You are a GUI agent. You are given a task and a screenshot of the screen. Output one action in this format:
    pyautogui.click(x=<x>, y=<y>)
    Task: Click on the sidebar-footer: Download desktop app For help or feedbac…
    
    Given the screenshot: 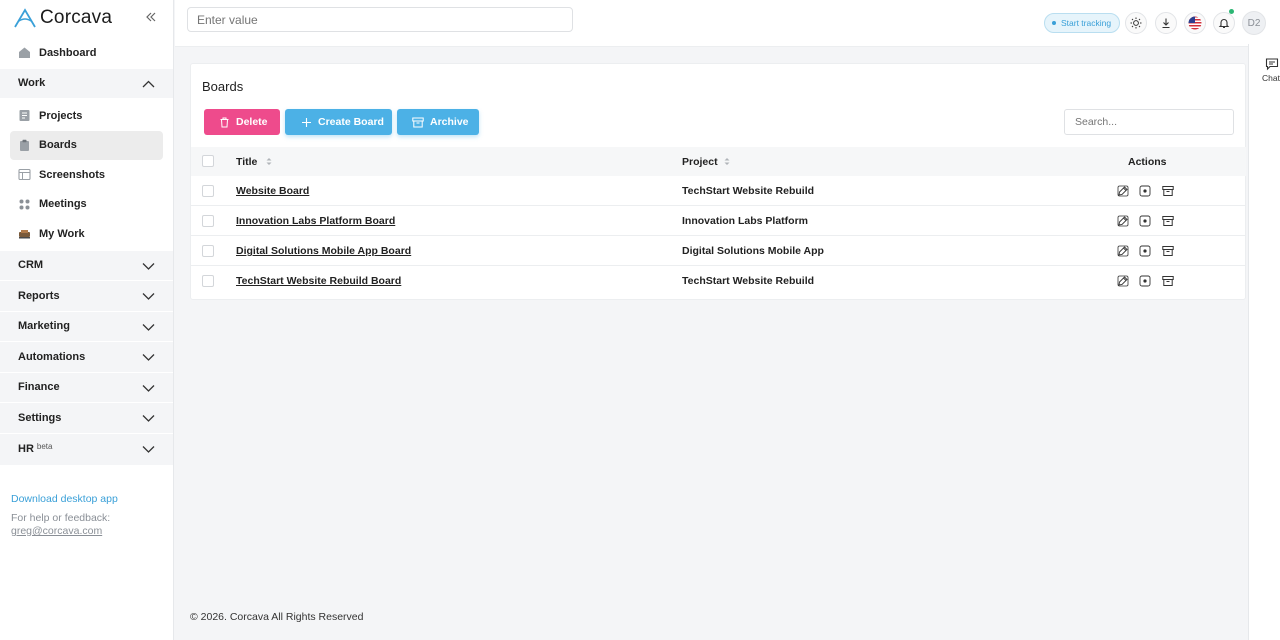 What is the action you would take?
    pyautogui.click(x=64, y=515)
    